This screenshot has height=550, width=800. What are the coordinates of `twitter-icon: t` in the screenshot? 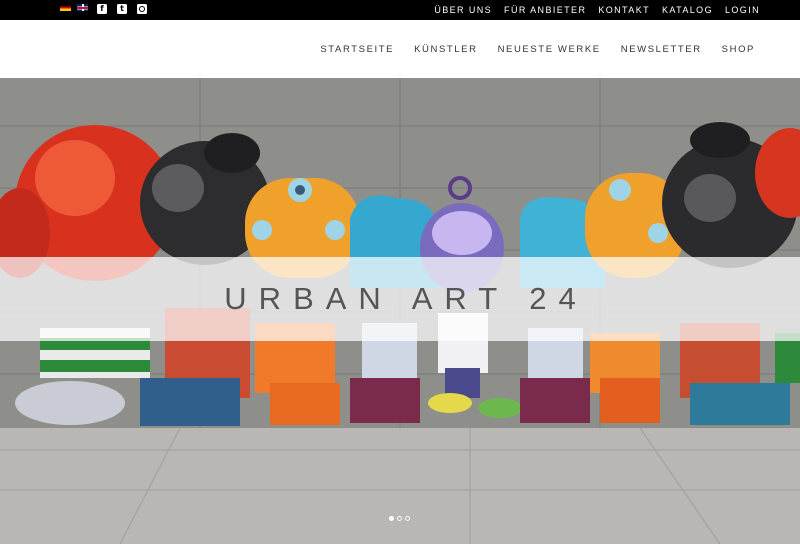 It's located at (122, 9).